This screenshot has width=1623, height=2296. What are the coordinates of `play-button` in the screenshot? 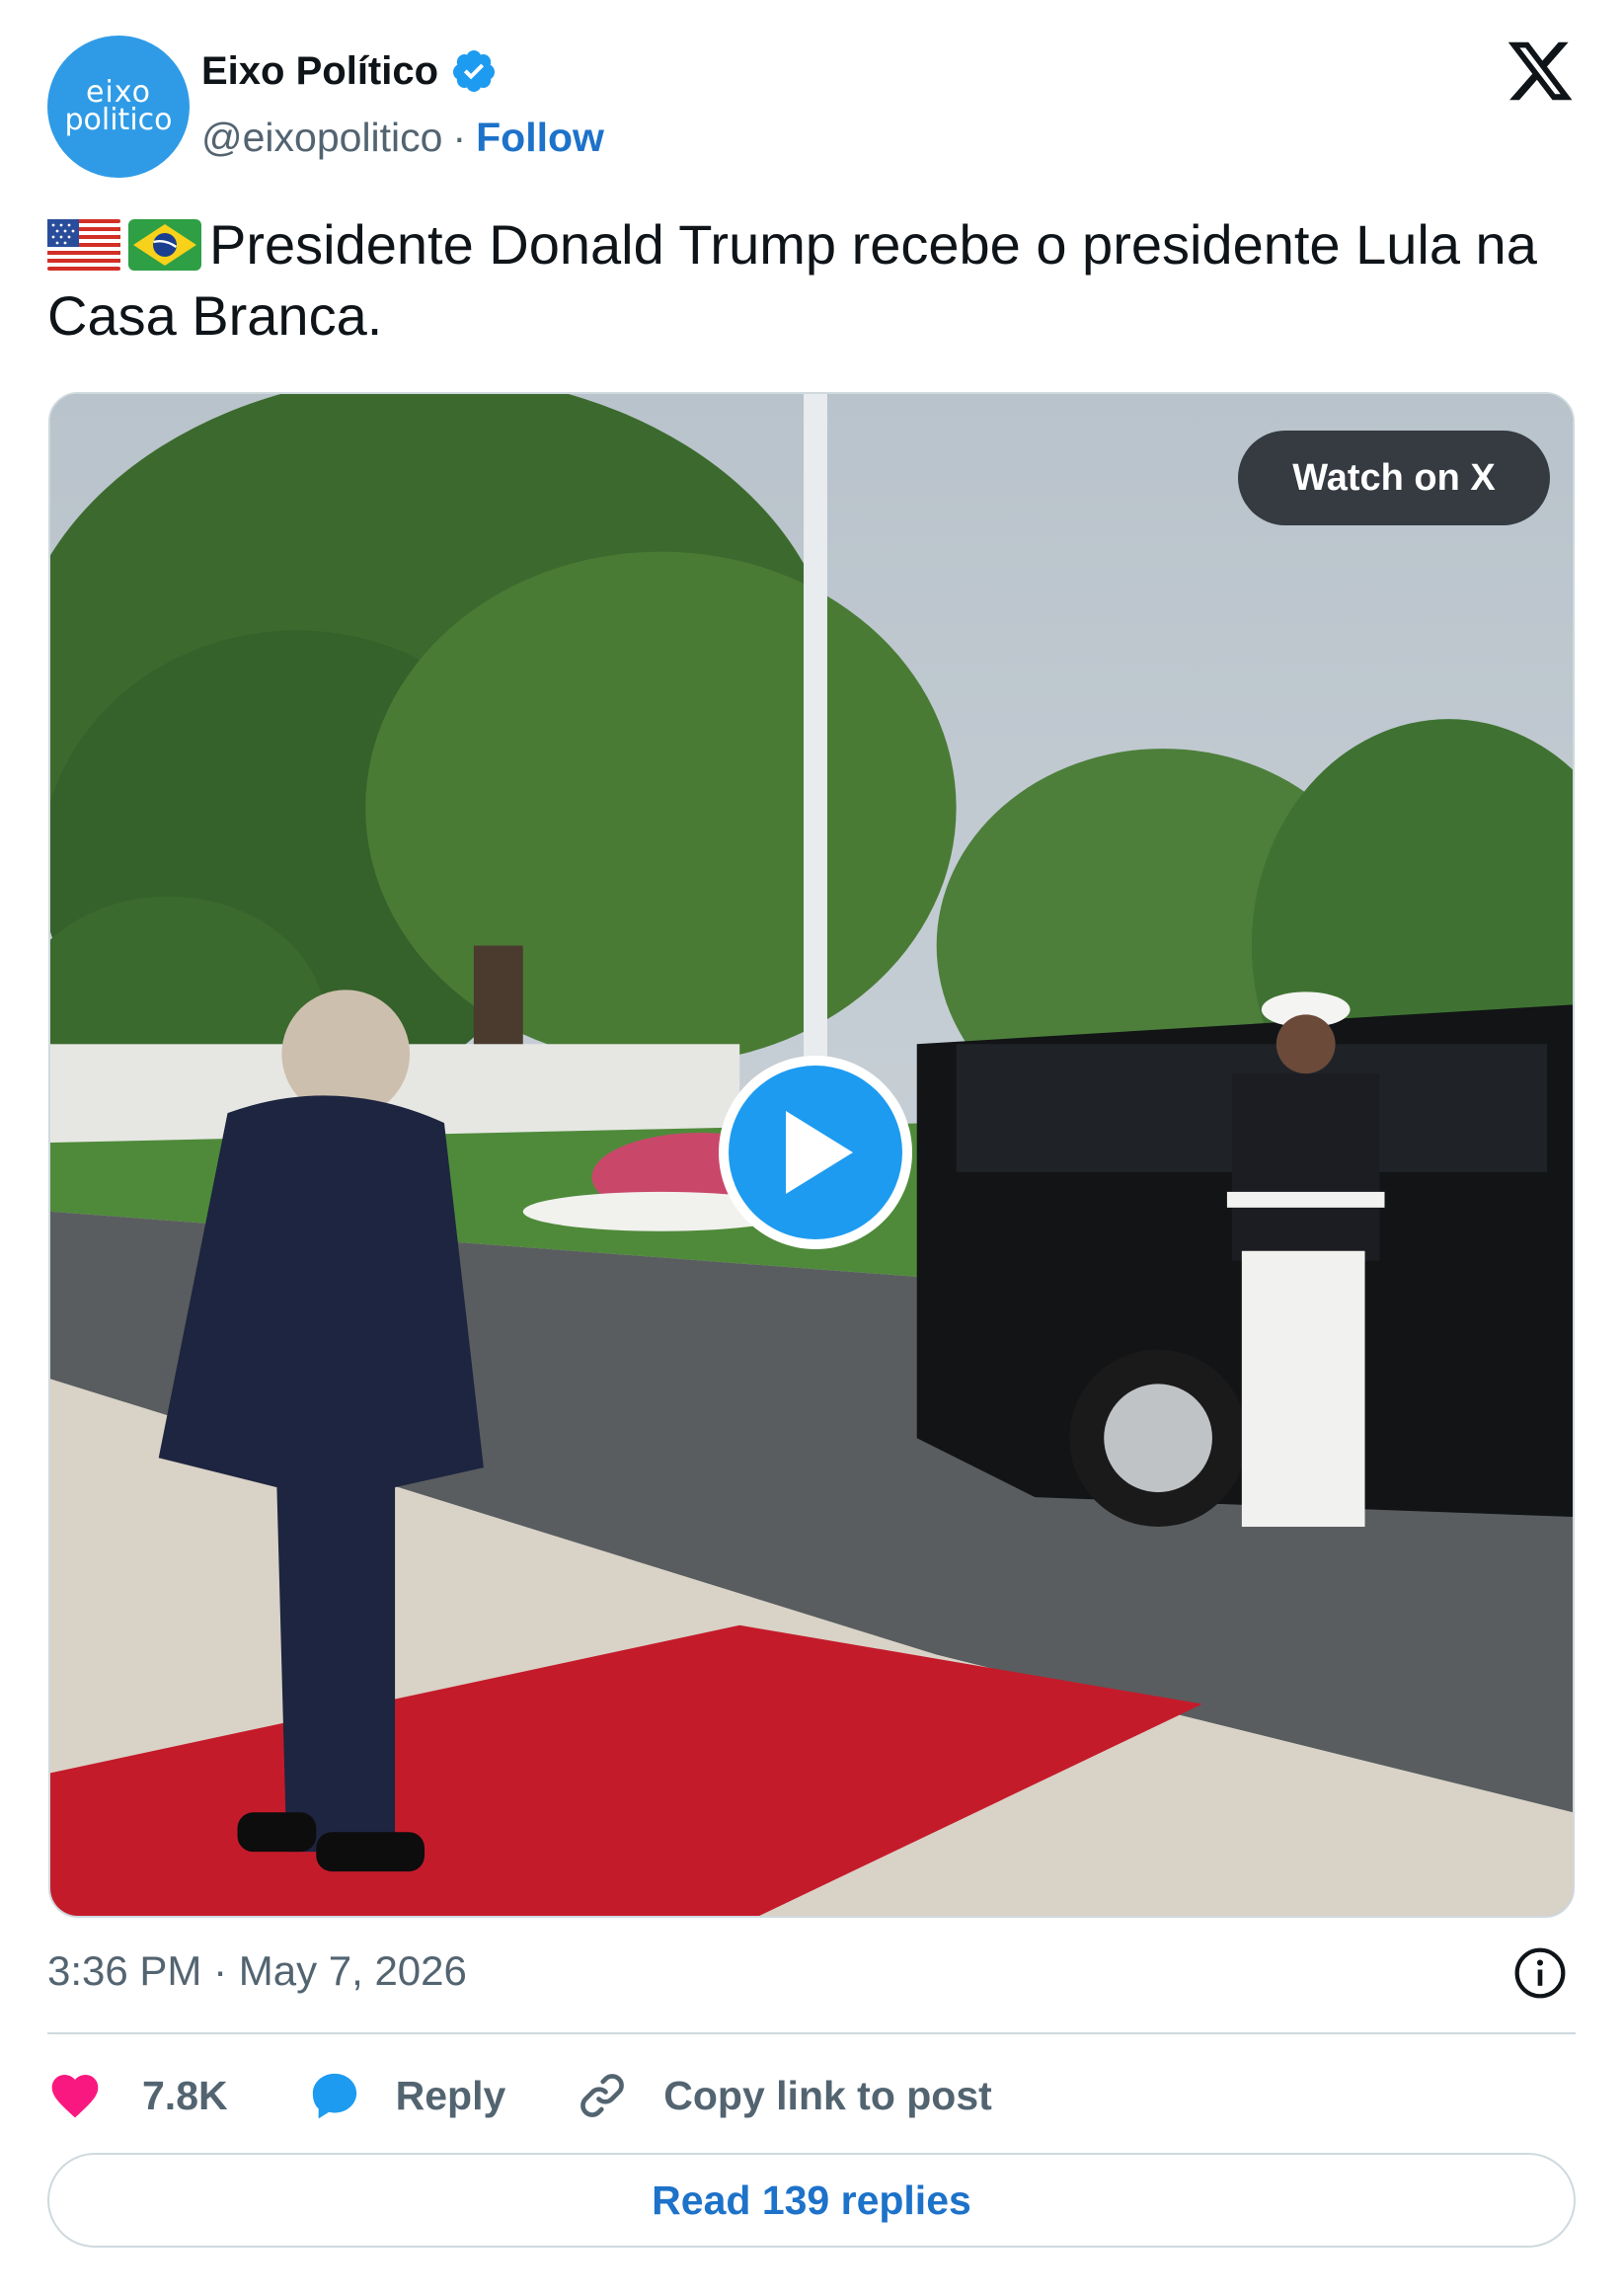 It's located at (815, 1152).